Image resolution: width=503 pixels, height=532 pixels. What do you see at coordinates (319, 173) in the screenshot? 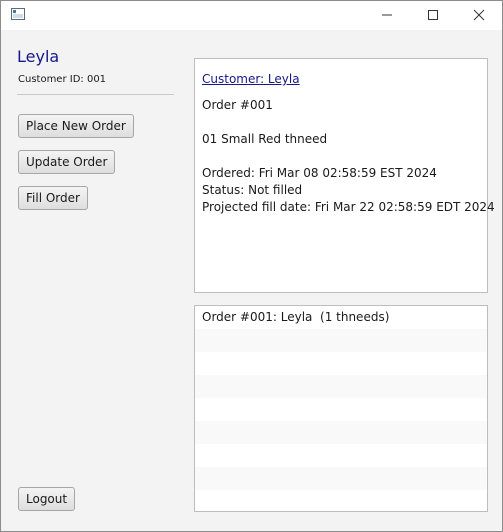
I see `order-date: Ordered: Fri Mar 08 02:58:59 EST 2024` at bounding box center [319, 173].